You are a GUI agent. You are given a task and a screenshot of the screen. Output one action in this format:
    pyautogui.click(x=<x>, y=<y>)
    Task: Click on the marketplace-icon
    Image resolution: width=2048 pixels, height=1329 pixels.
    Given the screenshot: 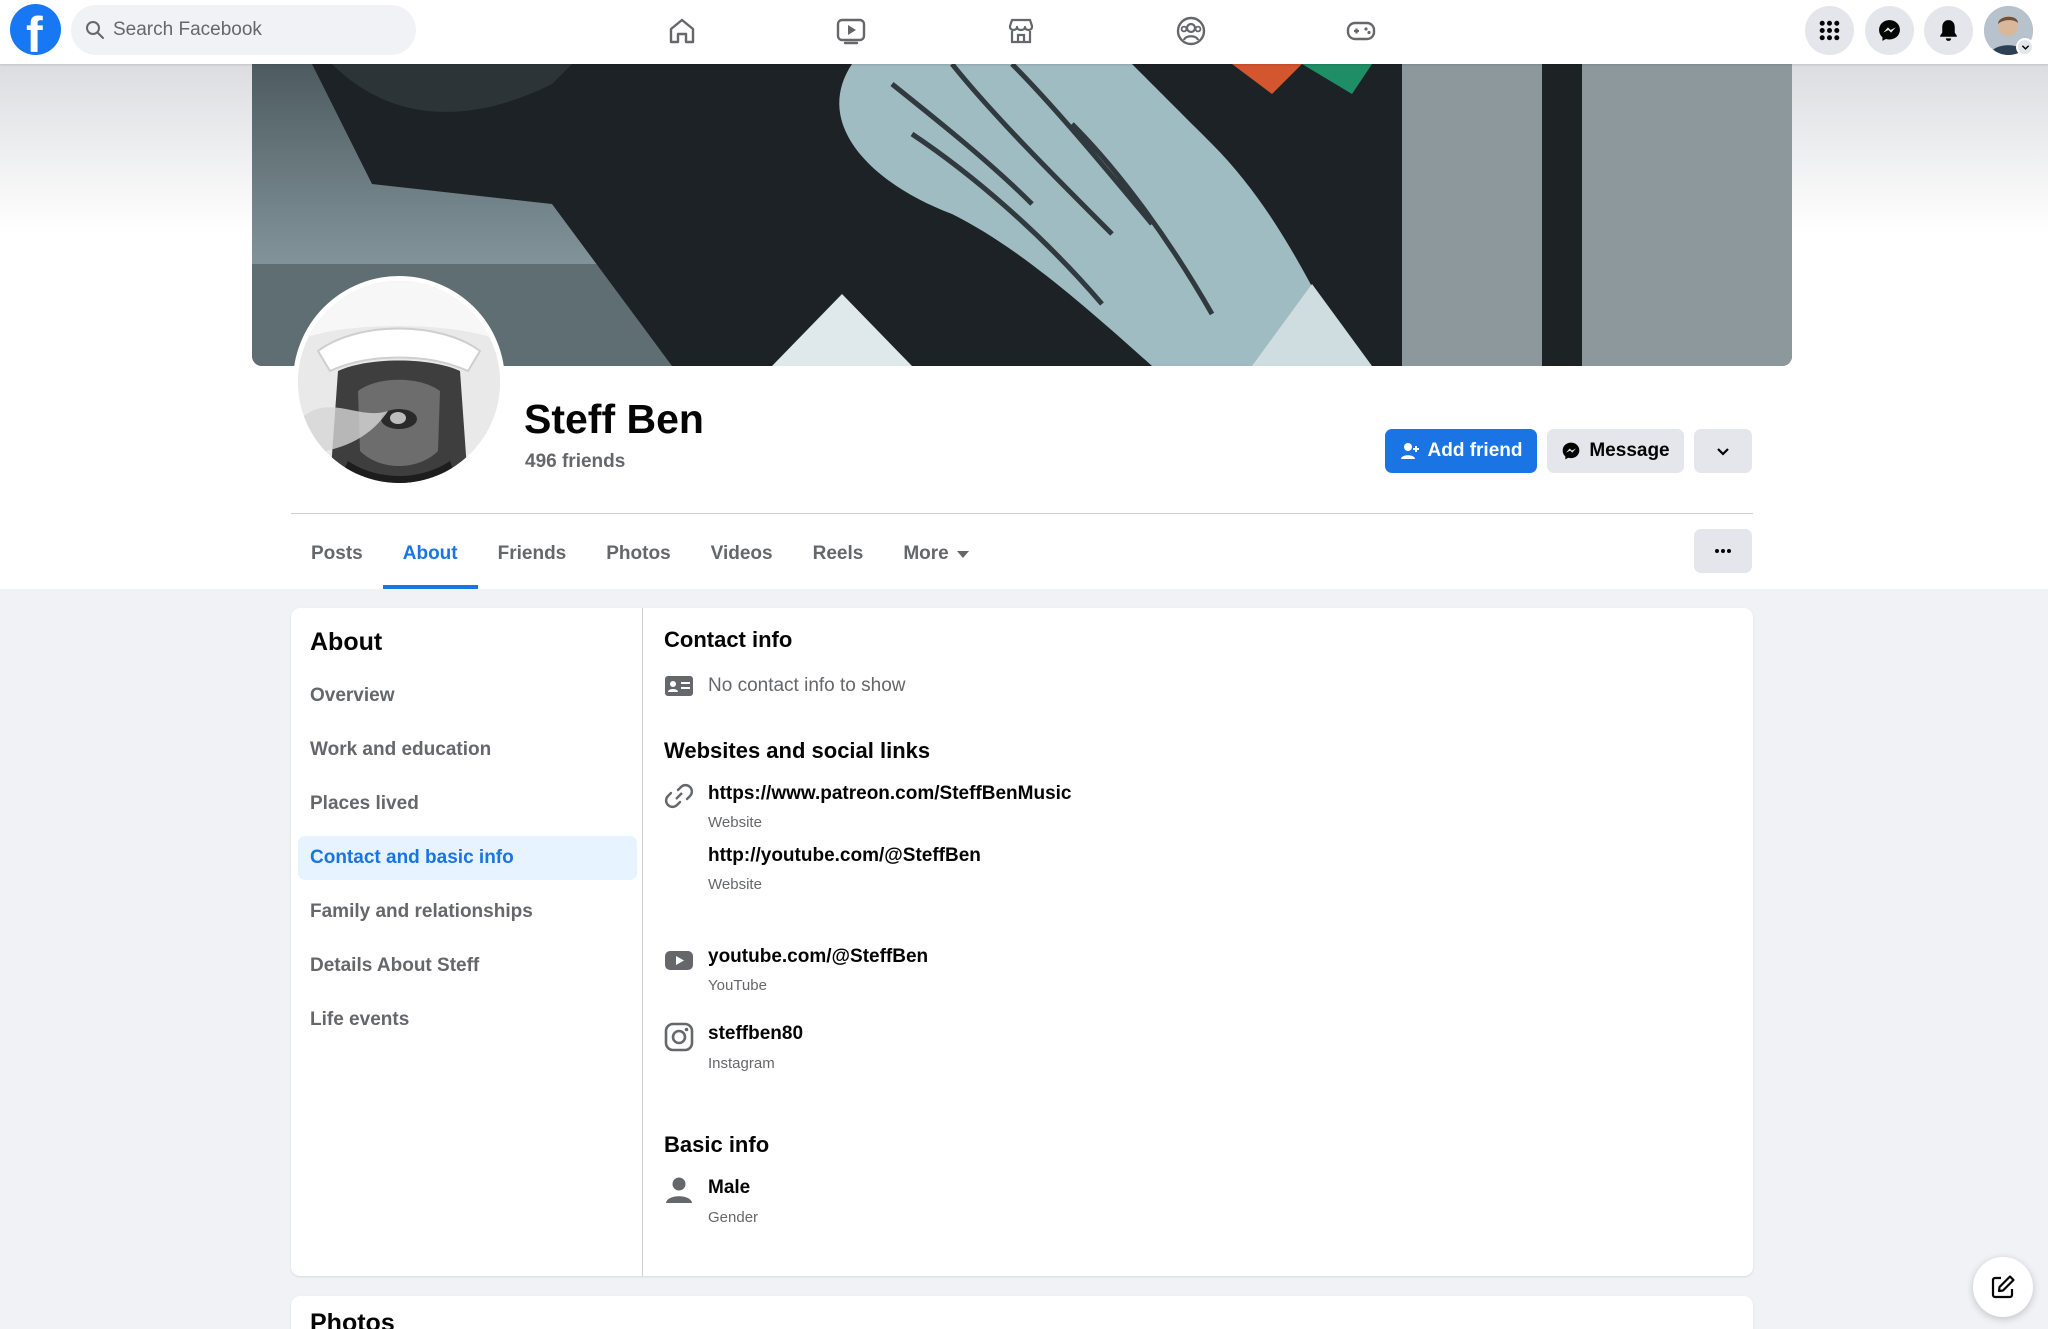 What is the action you would take?
    pyautogui.click(x=1021, y=31)
    